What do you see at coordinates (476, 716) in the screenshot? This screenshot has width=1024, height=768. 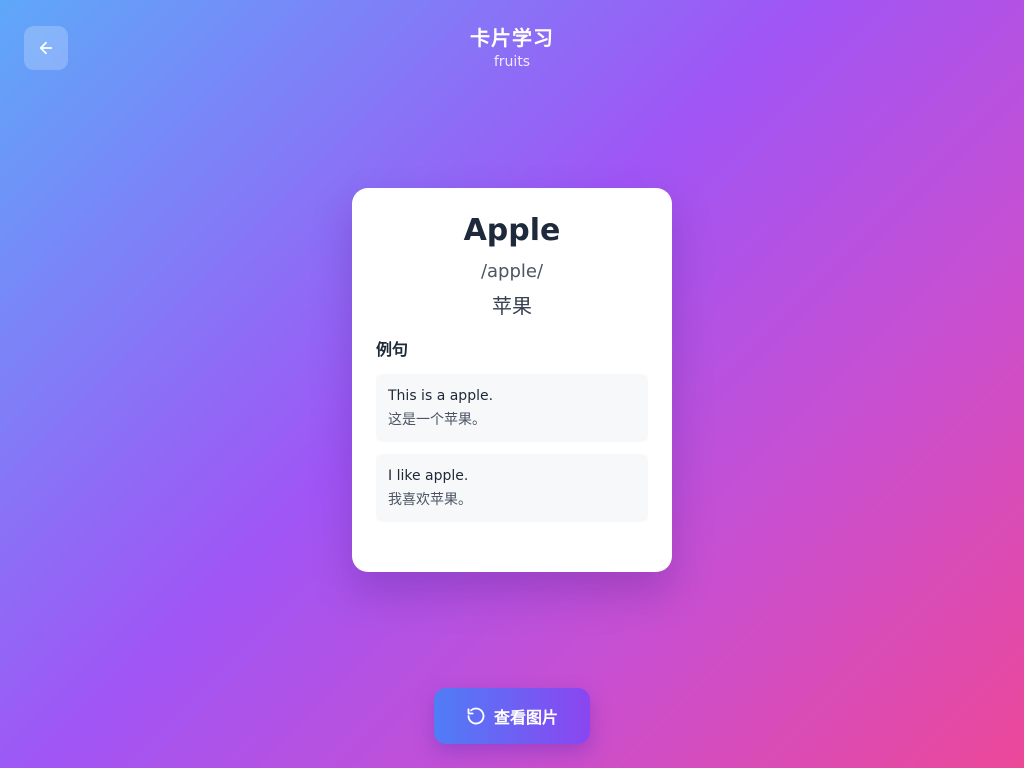 I see `rotate-ccw-icon` at bounding box center [476, 716].